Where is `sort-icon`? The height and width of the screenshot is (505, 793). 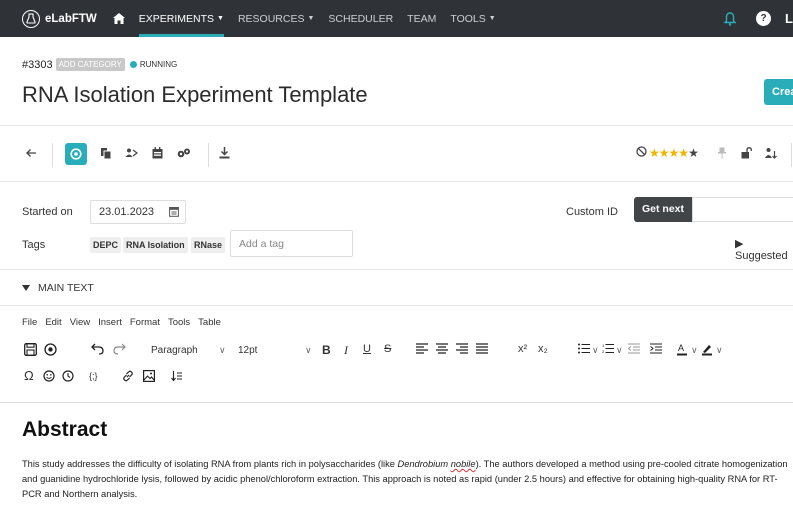
sort-icon is located at coordinates (177, 376).